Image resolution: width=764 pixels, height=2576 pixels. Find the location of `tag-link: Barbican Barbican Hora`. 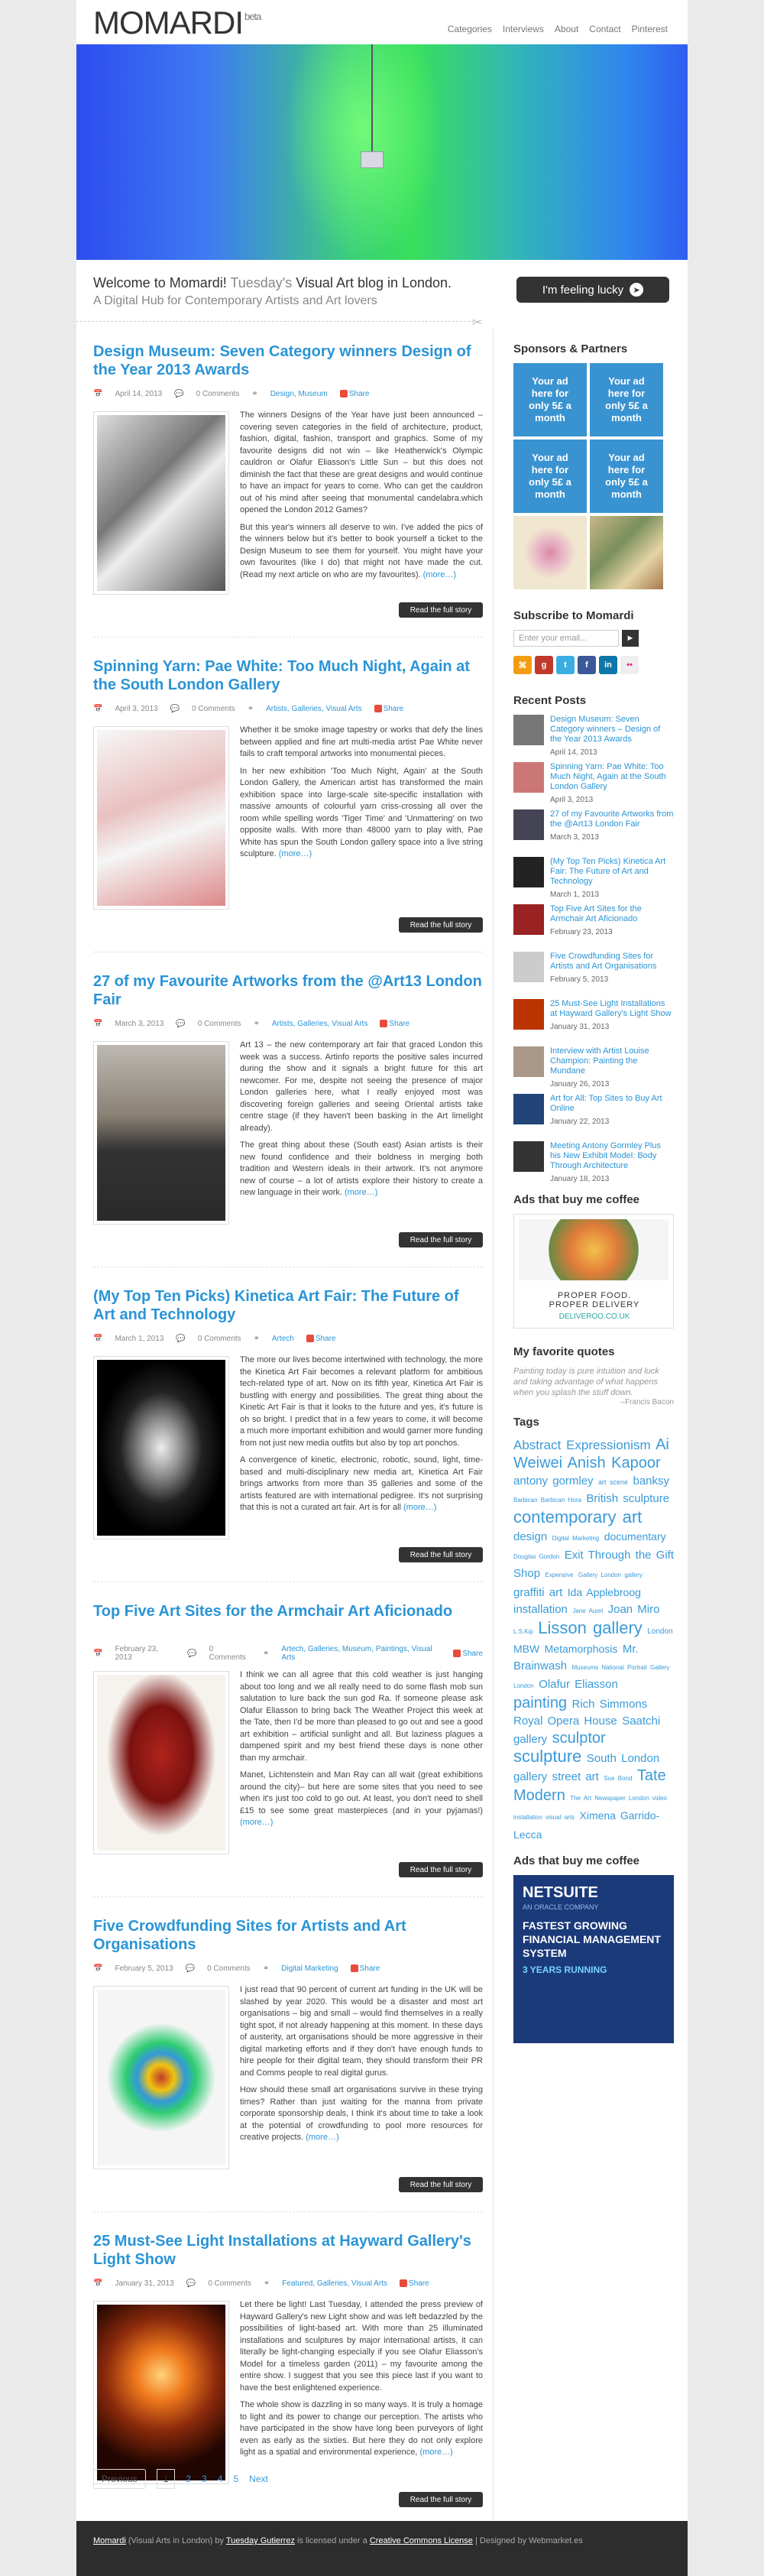

tag-link: Barbican Barbican Hora is located at coordinates (547, 1500).